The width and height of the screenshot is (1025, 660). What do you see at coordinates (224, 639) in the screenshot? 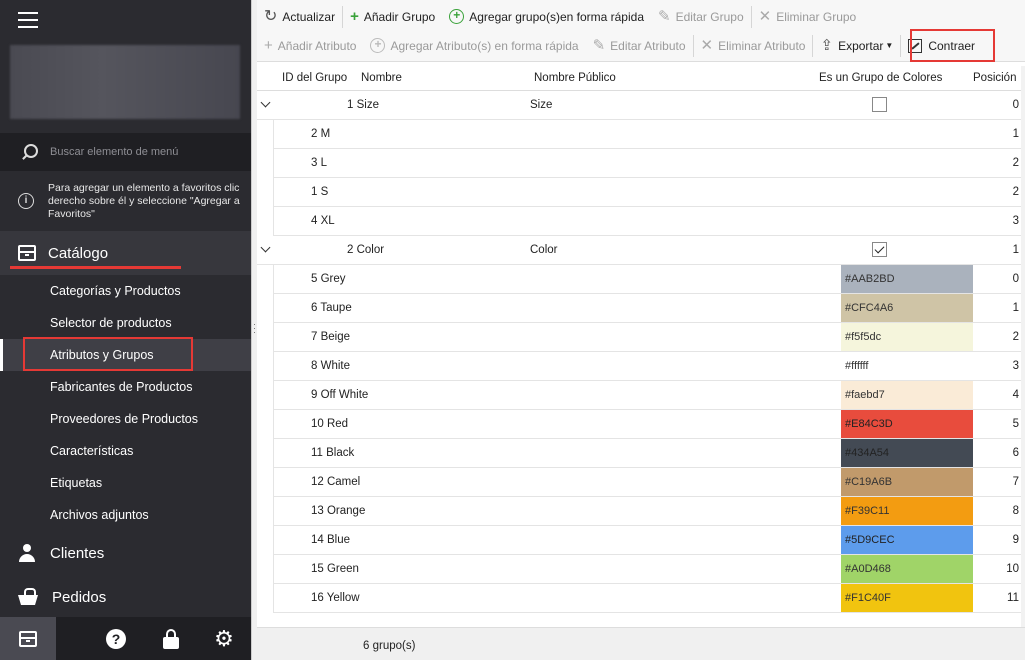
I see `settings-button: ⚙` at bounding box center [224, 639].